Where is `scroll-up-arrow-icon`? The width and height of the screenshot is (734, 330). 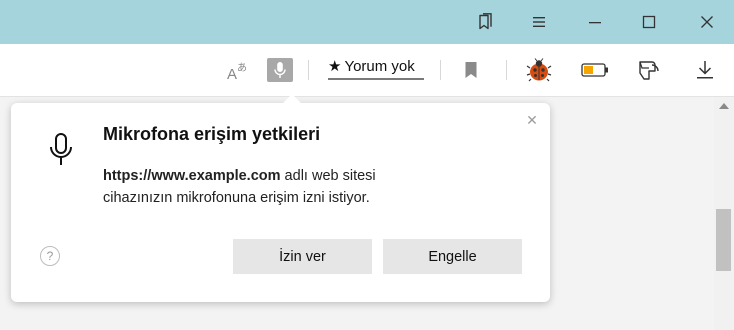 scroll-up-arrow-icon is located at coordinates (724, 106).